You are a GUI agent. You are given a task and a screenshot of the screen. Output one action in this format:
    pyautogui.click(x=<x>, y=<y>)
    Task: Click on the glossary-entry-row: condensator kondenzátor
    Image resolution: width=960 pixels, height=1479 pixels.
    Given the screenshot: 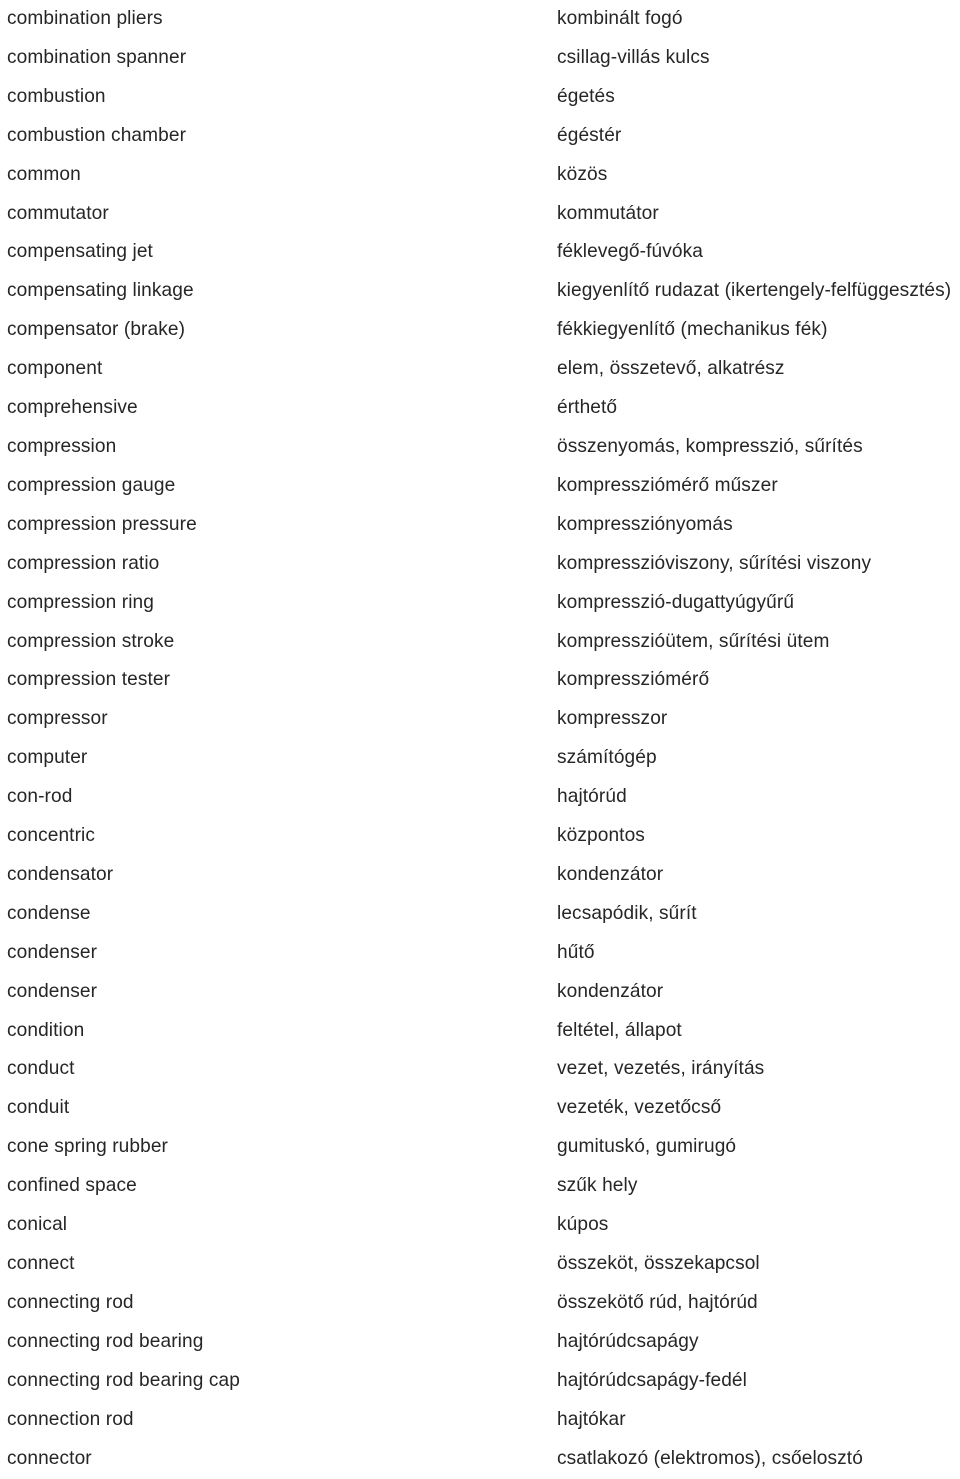 What is the action you would take?
    pyautogui.click(x=480, y=875)
    